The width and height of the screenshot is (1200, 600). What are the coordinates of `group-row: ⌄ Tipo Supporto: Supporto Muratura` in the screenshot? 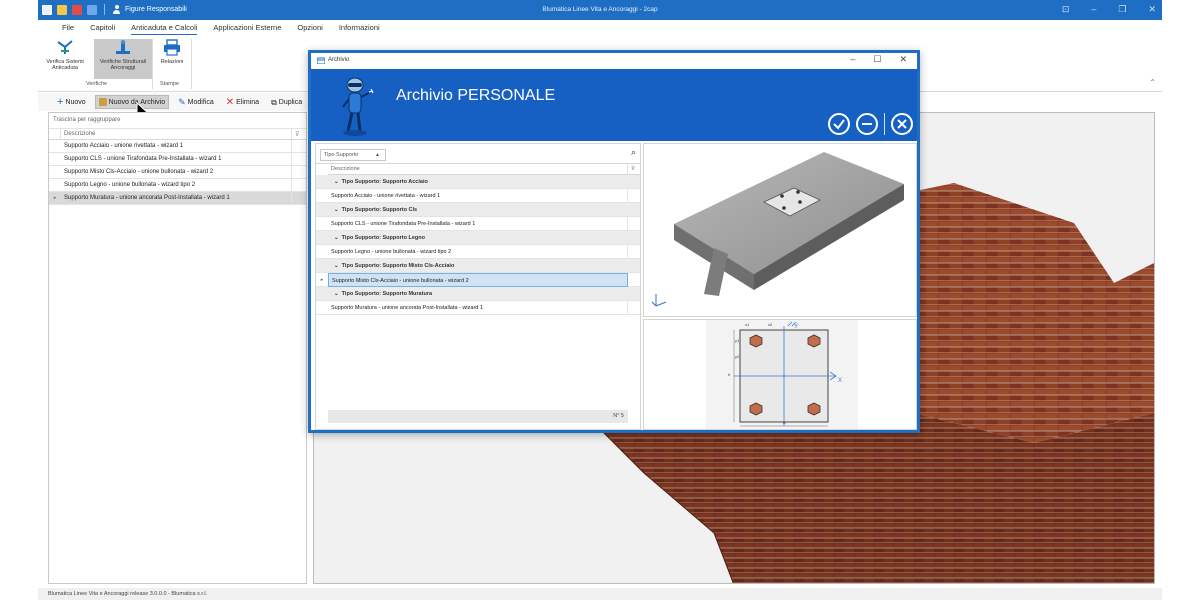 It's located at (478, 294).